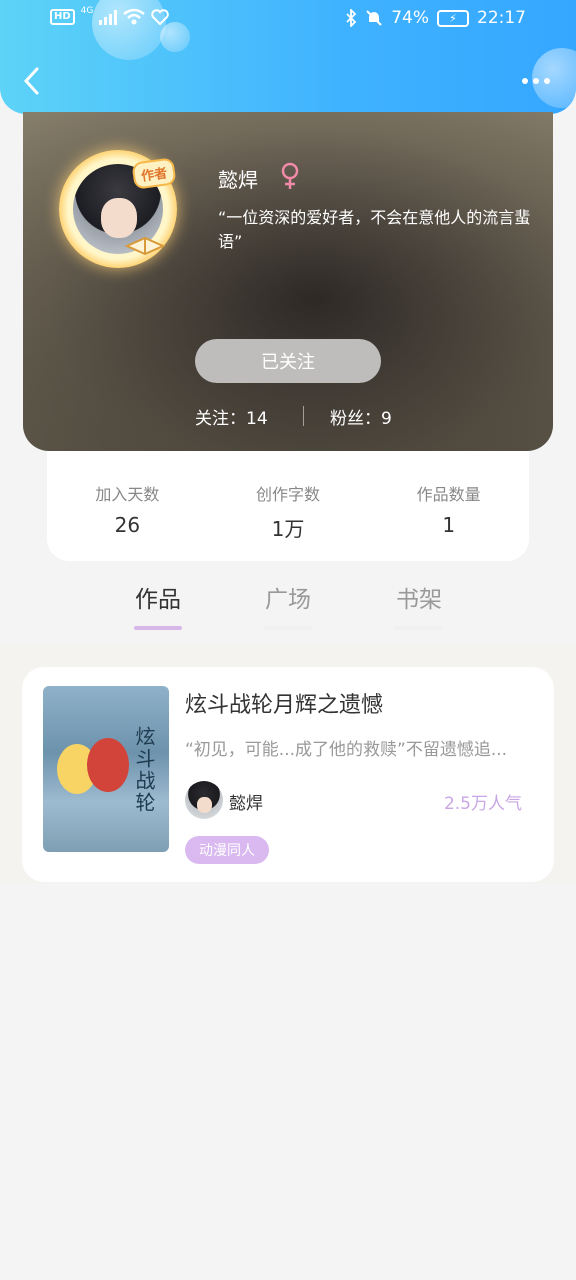 This screenshot has width=576, height=1280. What do you see at coordinates (127, 525) in the screenshot?
I see `stat-value: 26` at bounding box center [127, 525].